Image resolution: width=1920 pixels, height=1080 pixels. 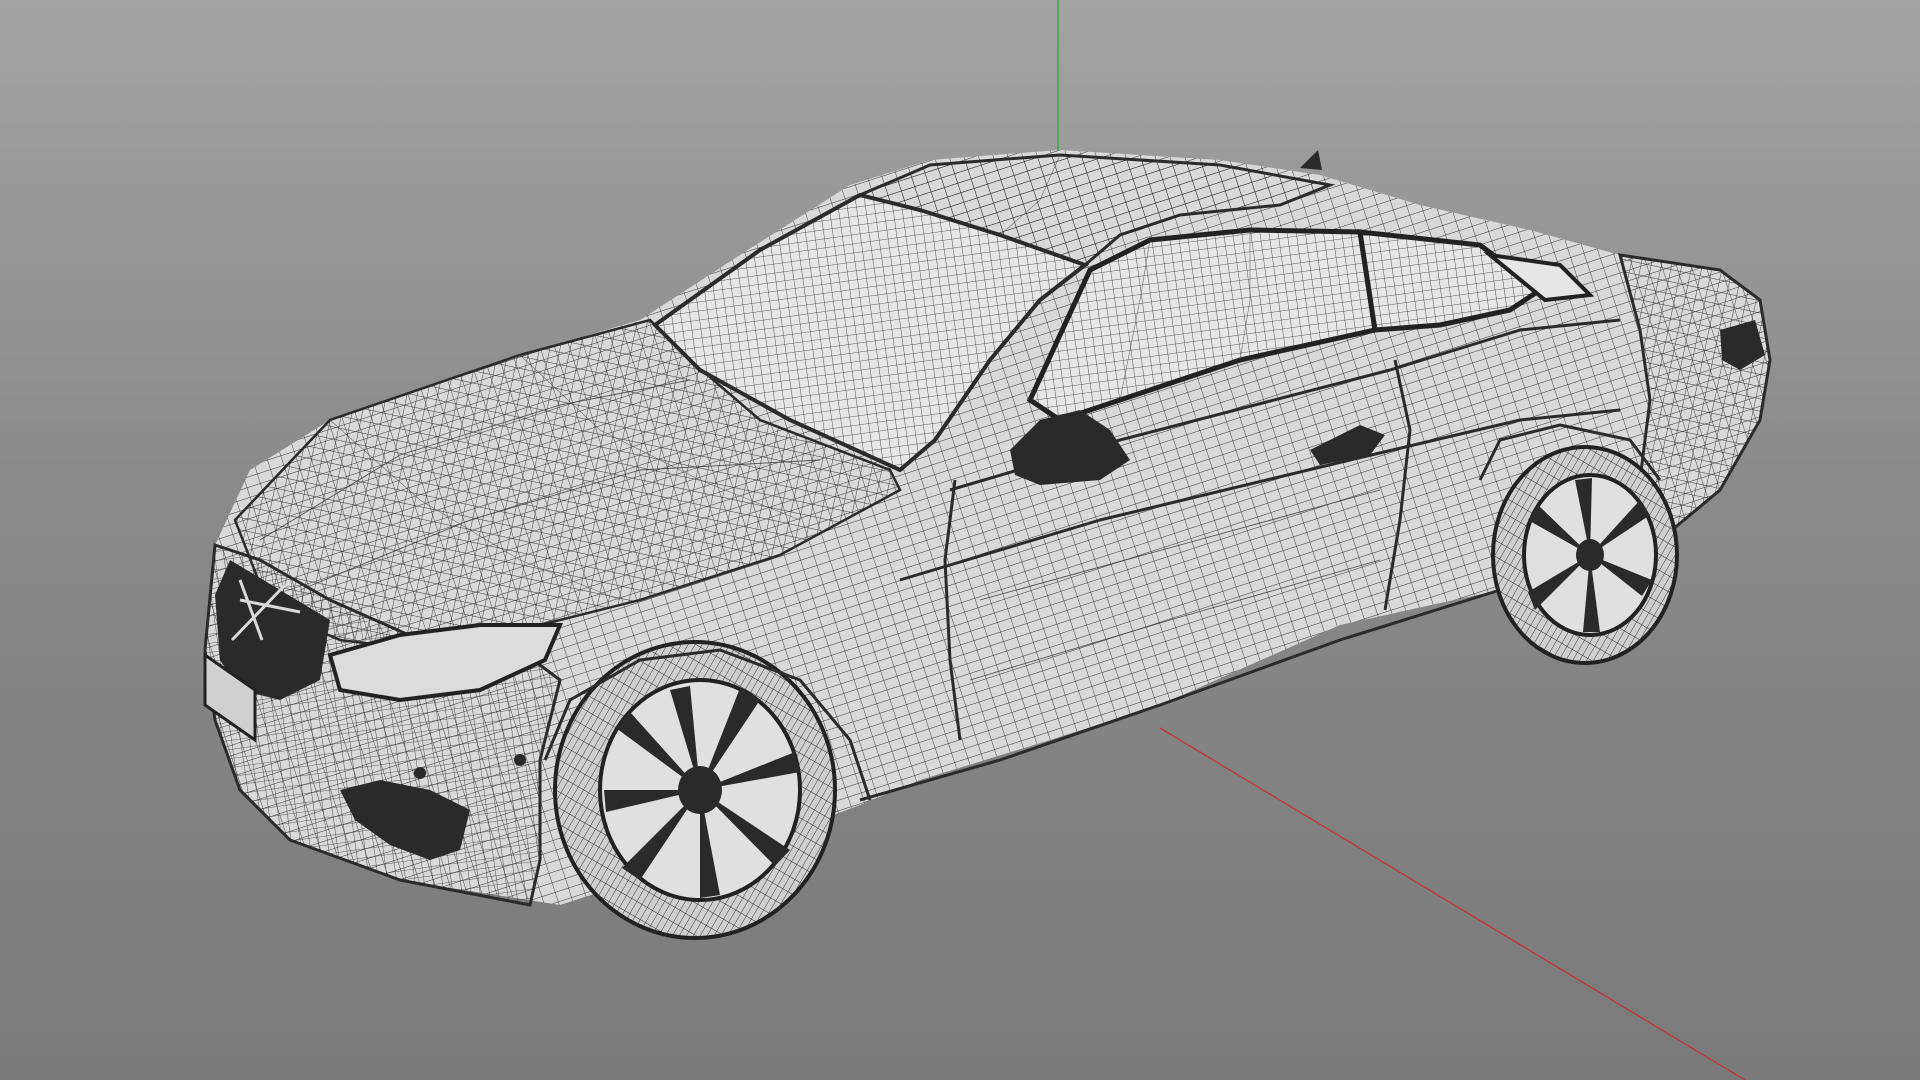 I want to click on rear-wheel, so click(x=1585, y=555).